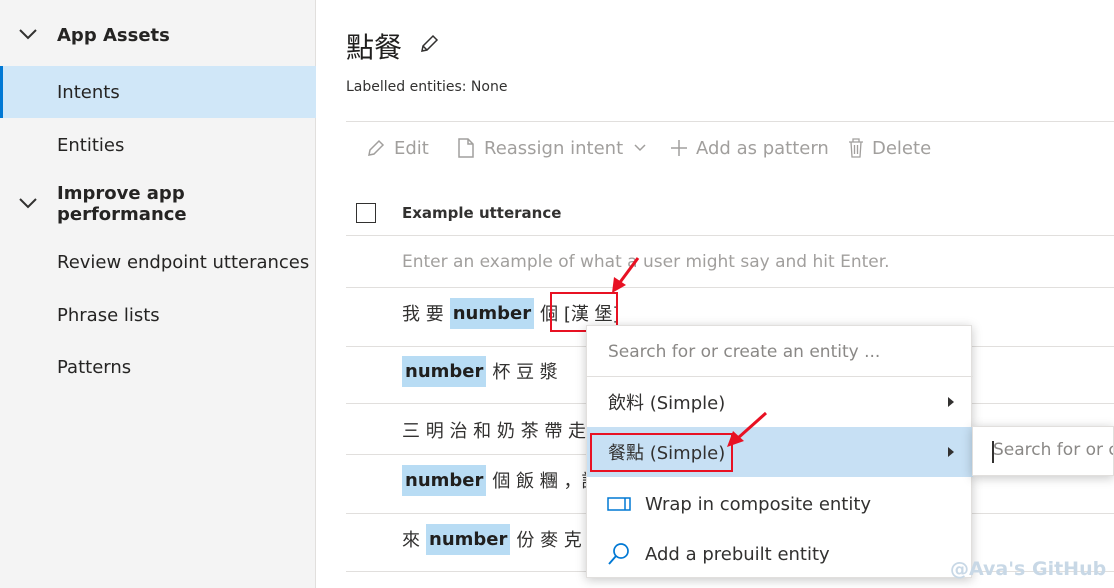 The width and height of the screenshot is (1114, 588). I want to click on sidebar-item-intents: Intents, so click(158, 92).